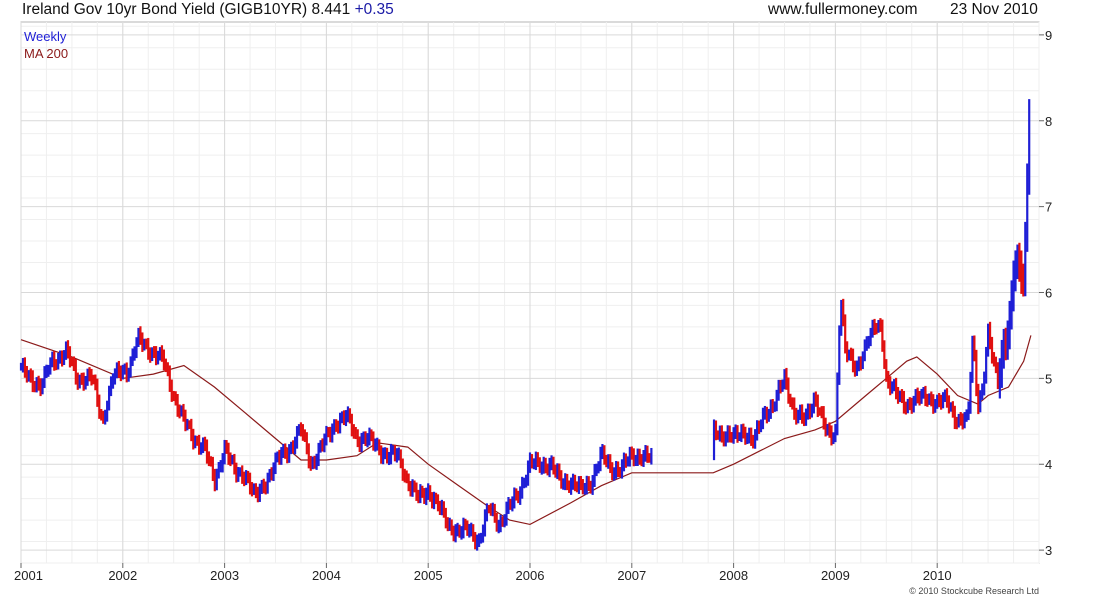  Describe the element at coordinates (1048, 35) in the screenshot. I see `y-tick-label: 9` at that location.